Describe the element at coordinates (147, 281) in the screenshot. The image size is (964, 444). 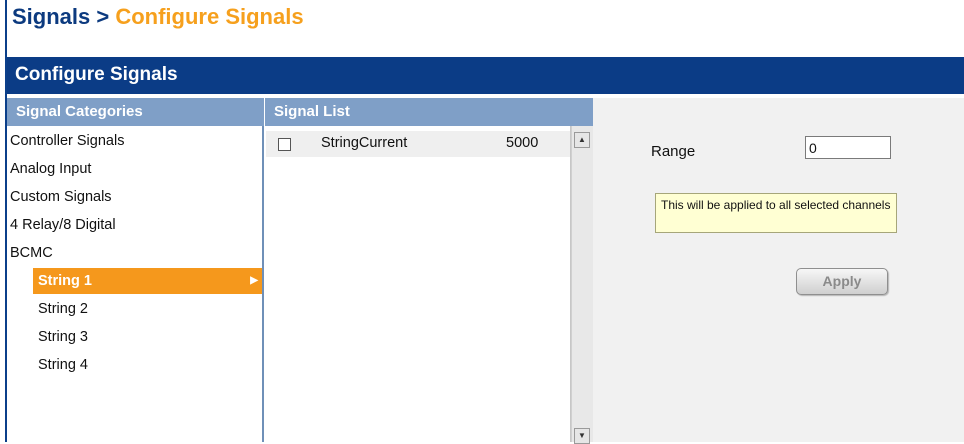
I see `category-subitem-string-1: String 1 ▶` at that location.